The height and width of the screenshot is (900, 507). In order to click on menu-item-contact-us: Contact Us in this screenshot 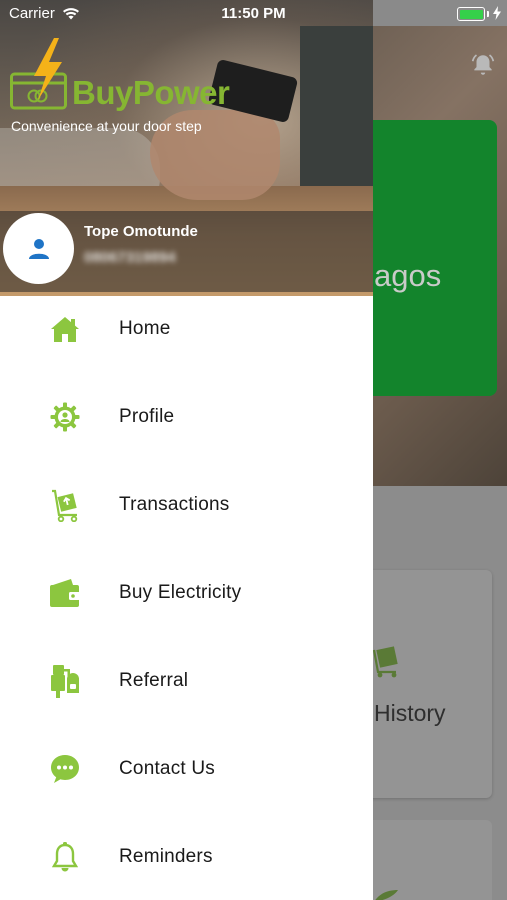, I will do `click(186, 769)`.